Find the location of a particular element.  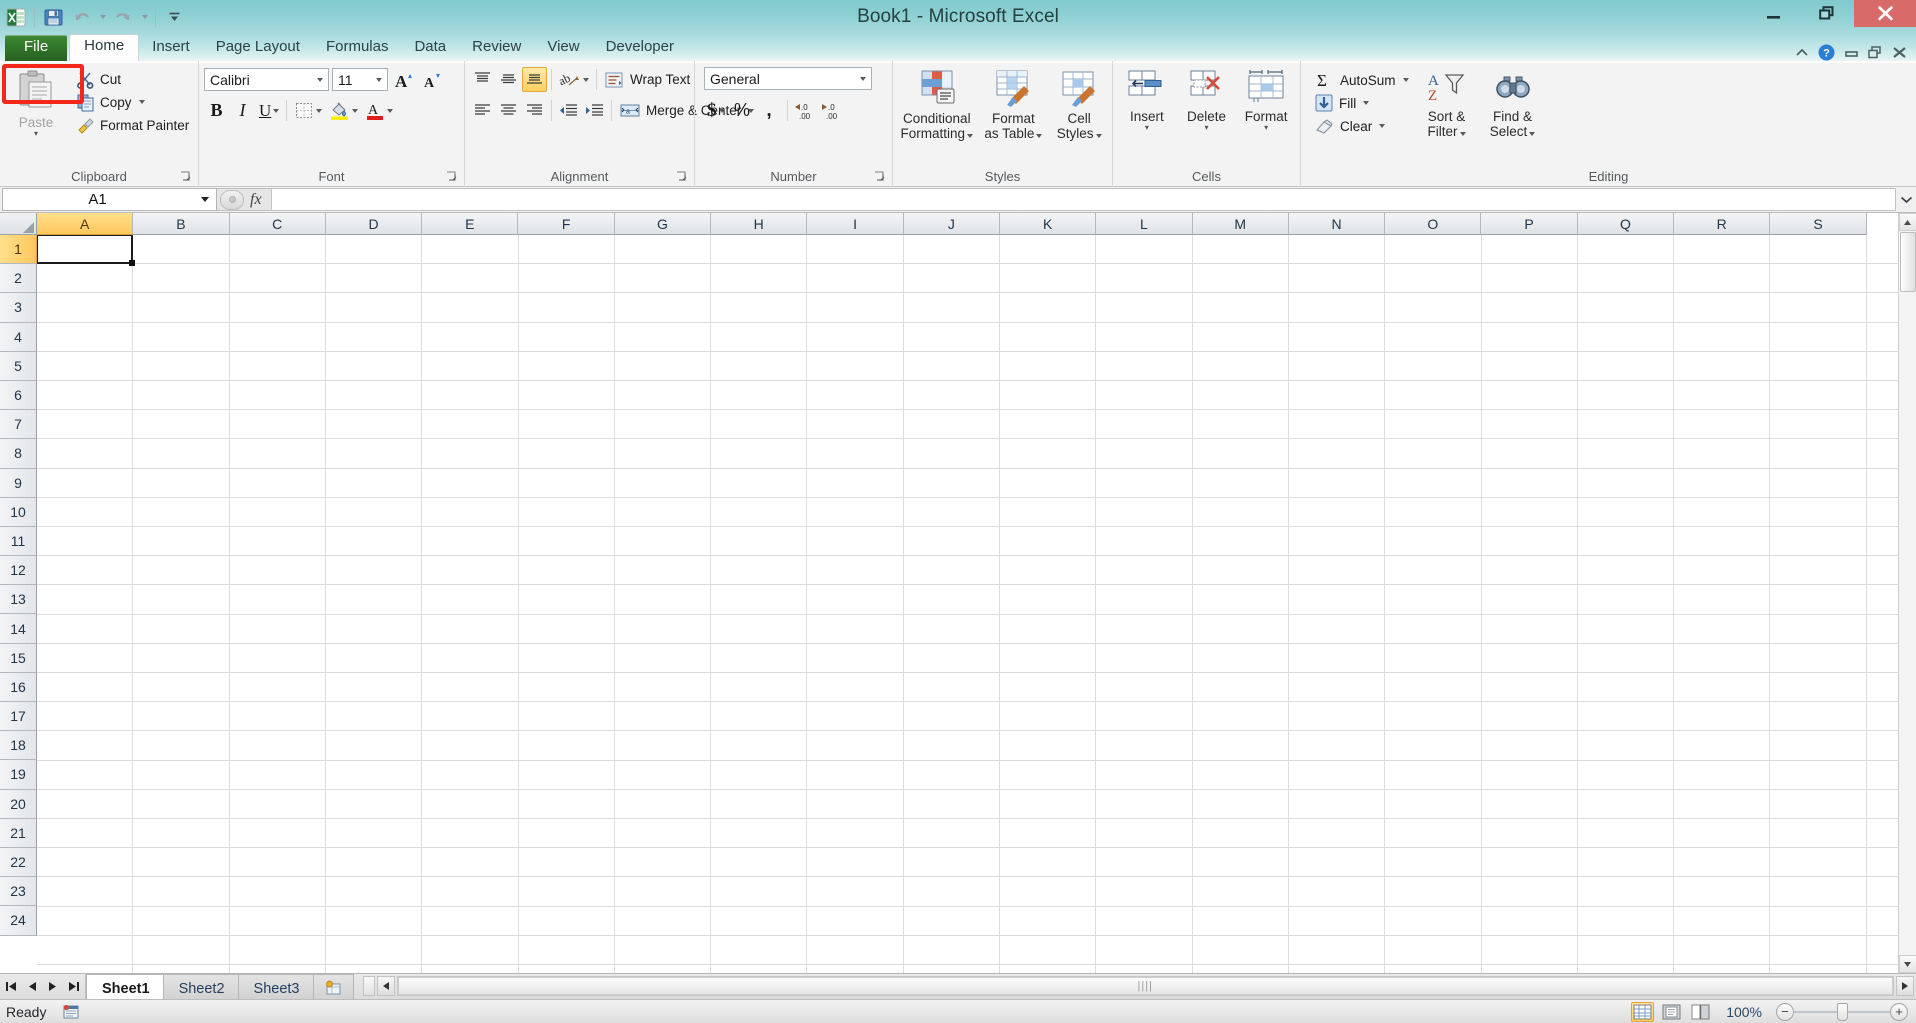

row-header-3: 3 is located at coordinates (18, 308).